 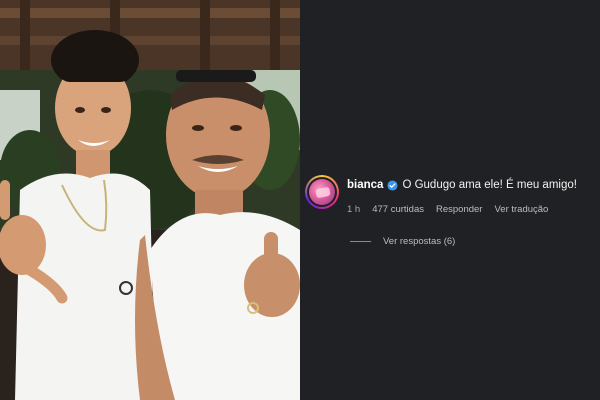 I want to click on comment-meta: 1 h 477 curtidas Responder Ver tradução, so click(x=453, y=209).